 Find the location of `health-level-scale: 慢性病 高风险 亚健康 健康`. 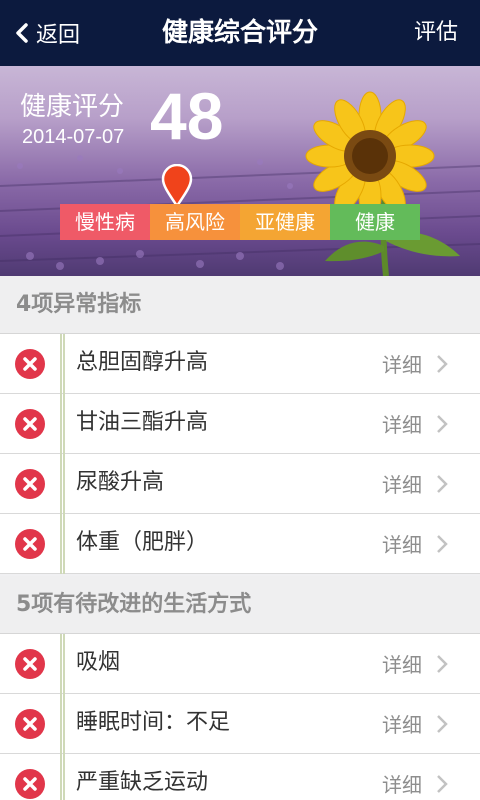

health-level-scale: 慢性病 高风险 亚健康 健康 is located at coordinates (240, 222).